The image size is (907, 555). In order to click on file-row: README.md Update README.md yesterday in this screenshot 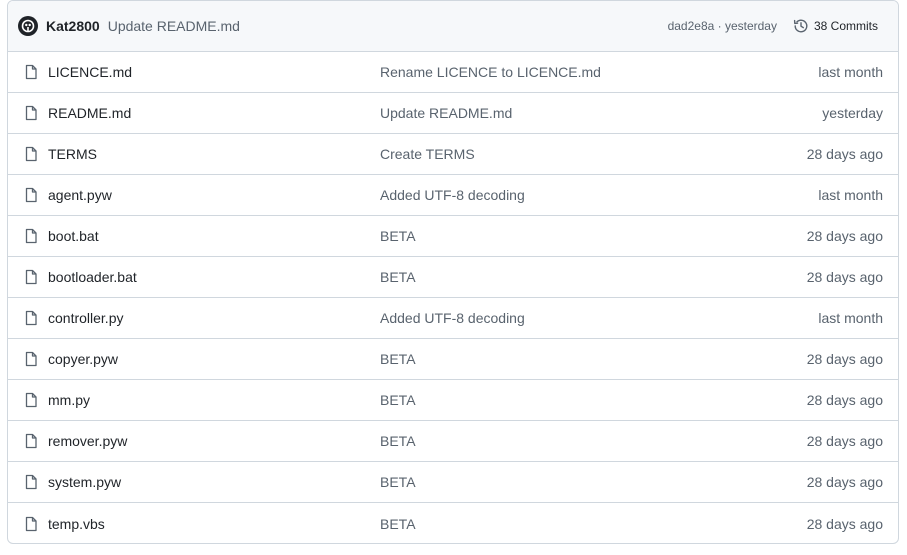, I will do `click(453, 113)`.